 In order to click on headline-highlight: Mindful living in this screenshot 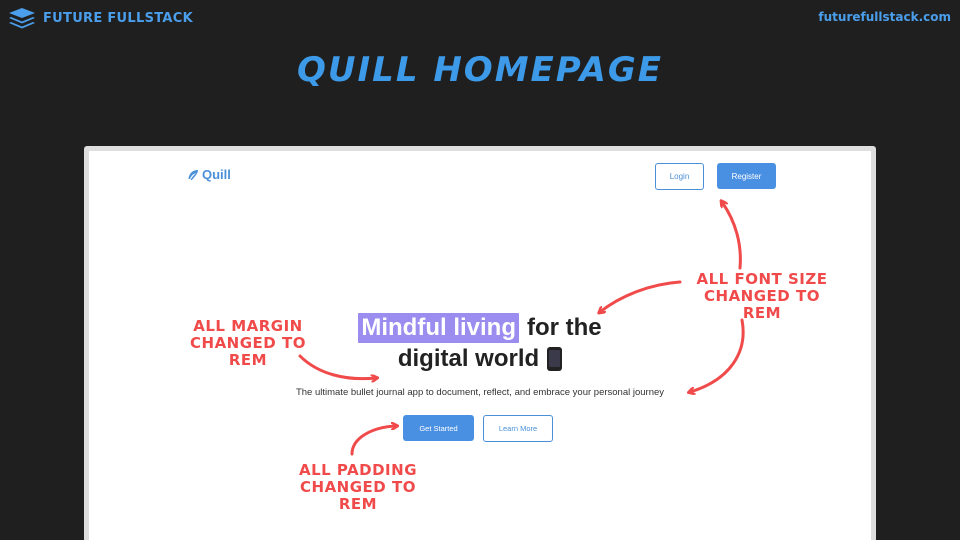, I will do `click(438, 328)`.